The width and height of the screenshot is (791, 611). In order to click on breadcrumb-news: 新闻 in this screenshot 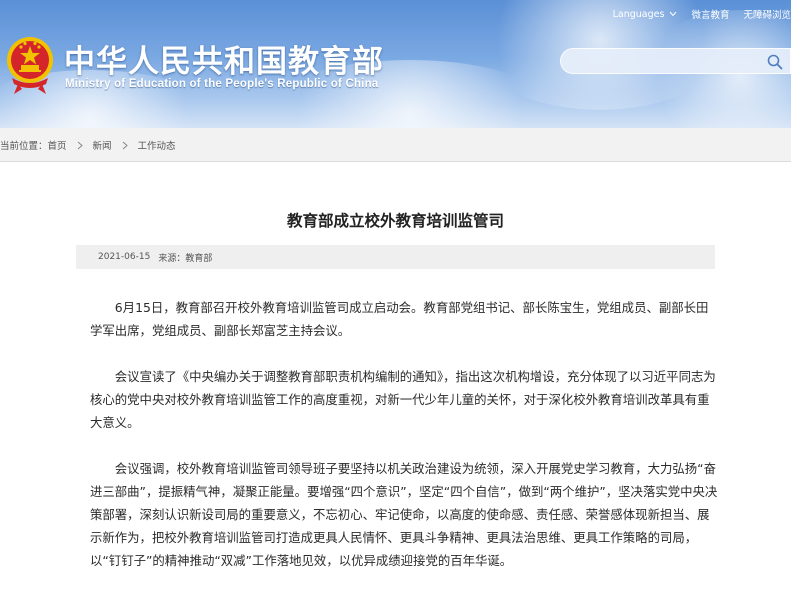, I will do `click(102, 145)`.